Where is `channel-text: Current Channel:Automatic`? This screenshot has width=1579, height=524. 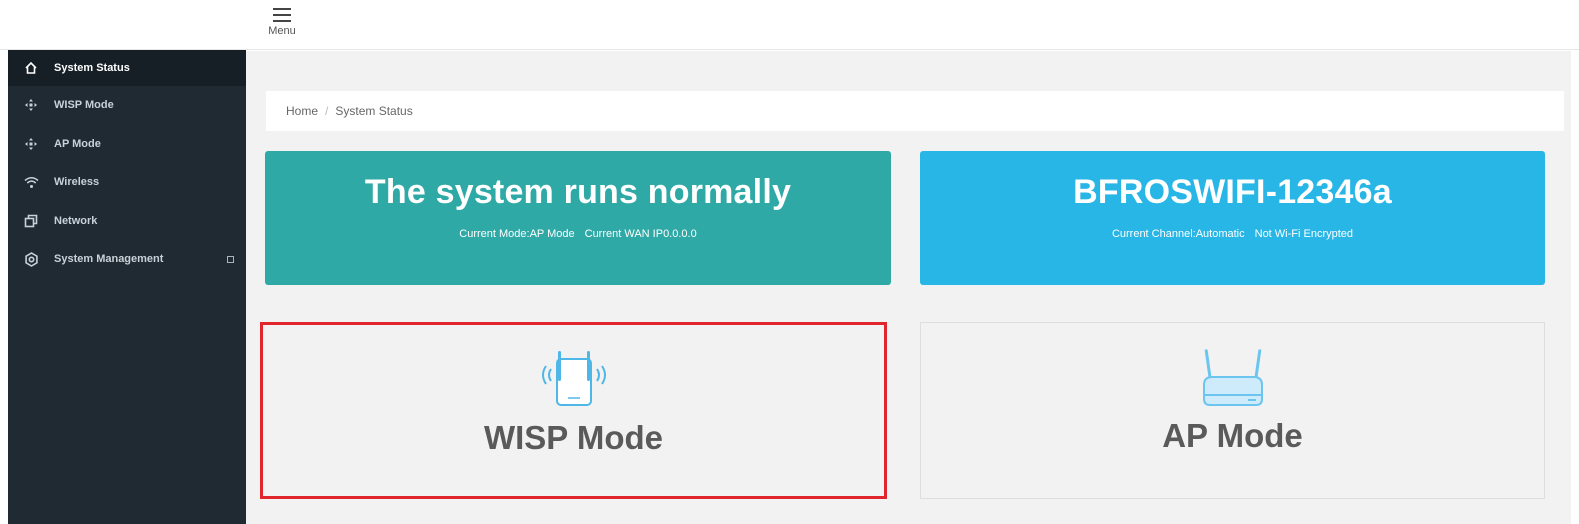 channel-text: Current Channel:Automatic is located at coordinates (1178, 234).